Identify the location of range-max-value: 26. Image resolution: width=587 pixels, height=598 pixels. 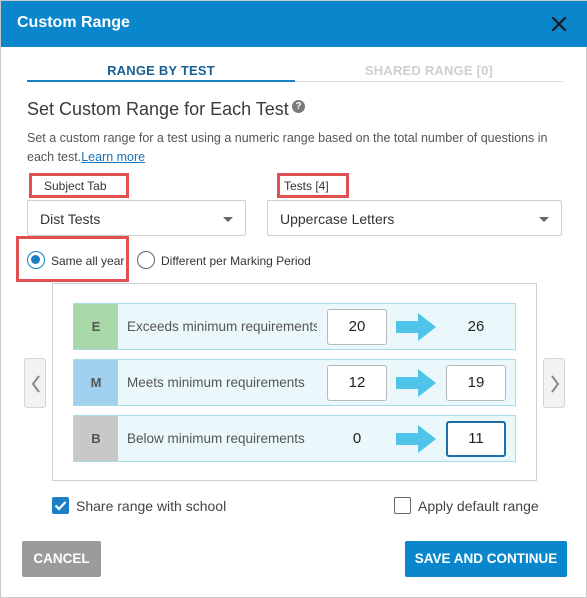
(476, 326).